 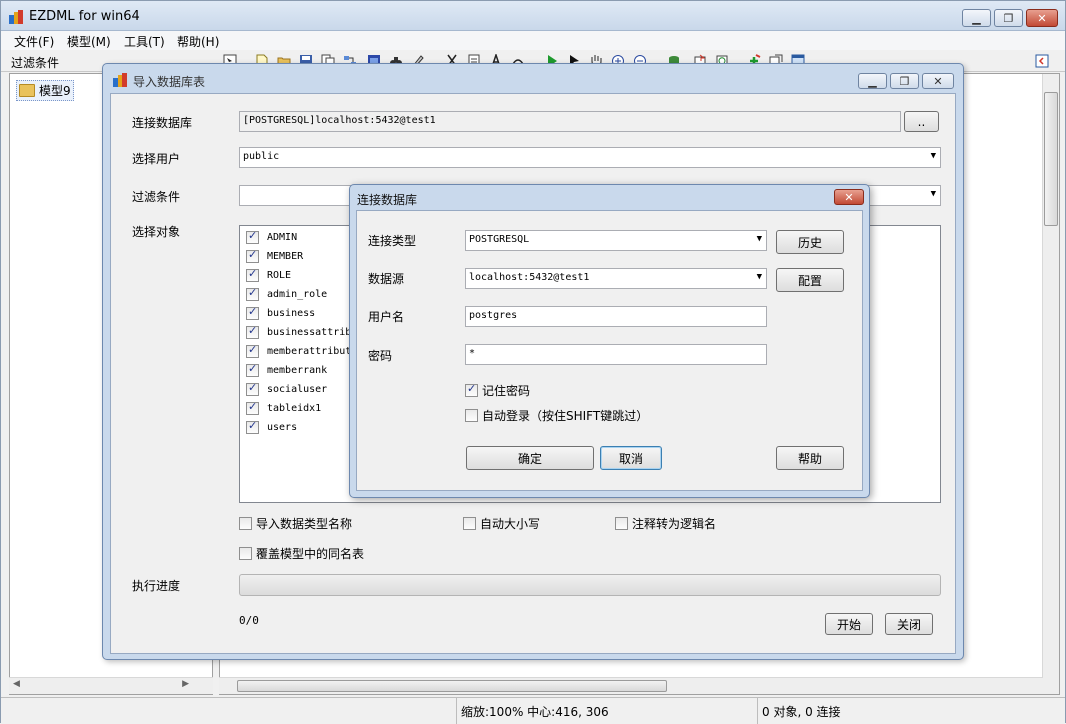 What do you see at coordinates (286, 294) in the screenshot?
I see `list-item: admin_role` at bounding box center [286, 294].